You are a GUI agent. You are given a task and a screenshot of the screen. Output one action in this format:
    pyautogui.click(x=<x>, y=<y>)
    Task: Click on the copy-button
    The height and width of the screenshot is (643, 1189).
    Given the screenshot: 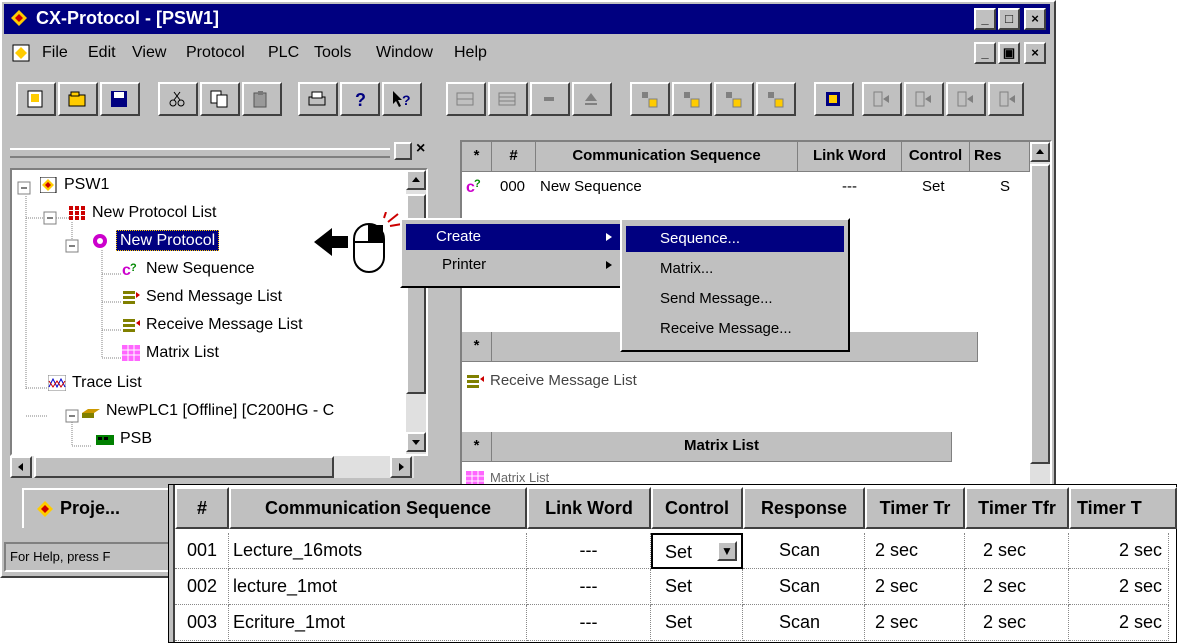 What is the action you would take?
    pyautogui.click(x=220, y=99)
    